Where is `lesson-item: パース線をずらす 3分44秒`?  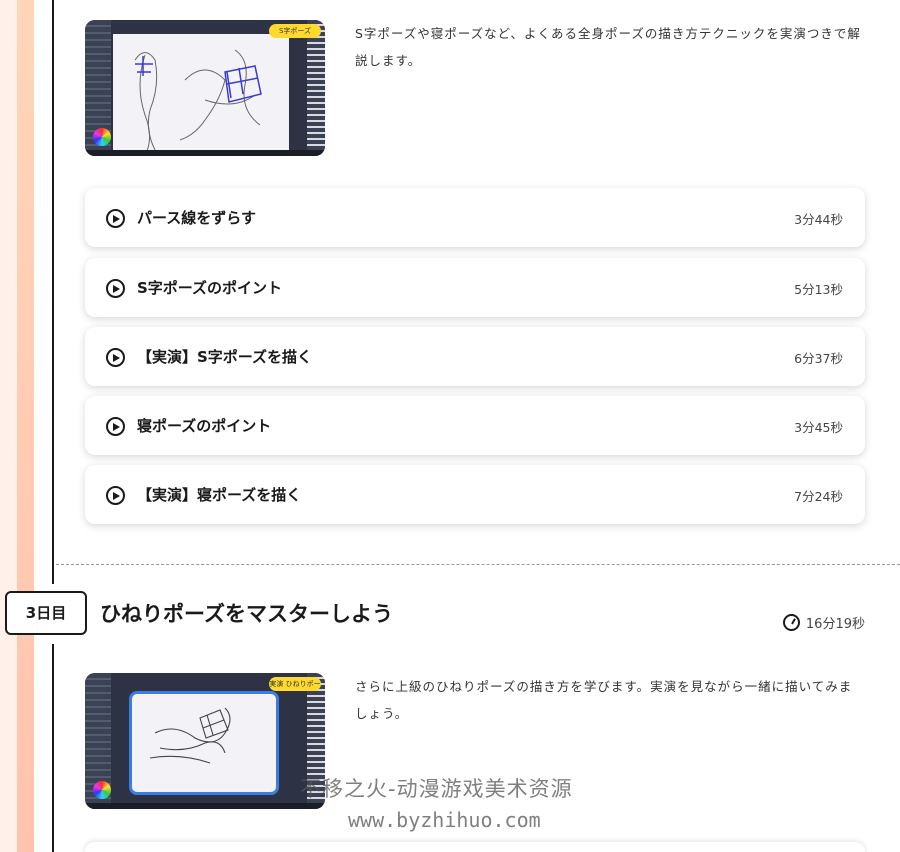
lesson-item: パース線をずらす 3分44秒 is located at coordinates (475, 217).